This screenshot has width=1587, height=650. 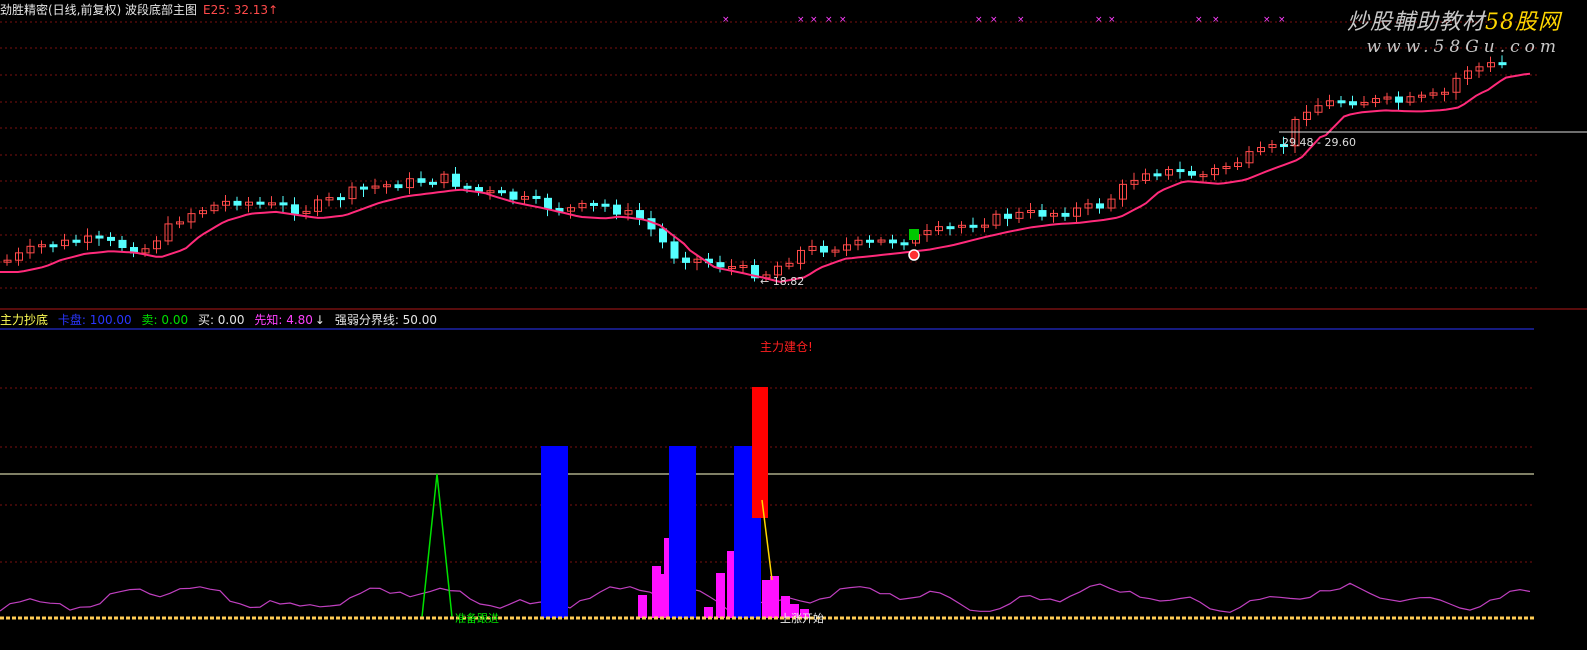 I want to click on holdings-label: 卡盘: 100.00, so click(x=94, y=320).